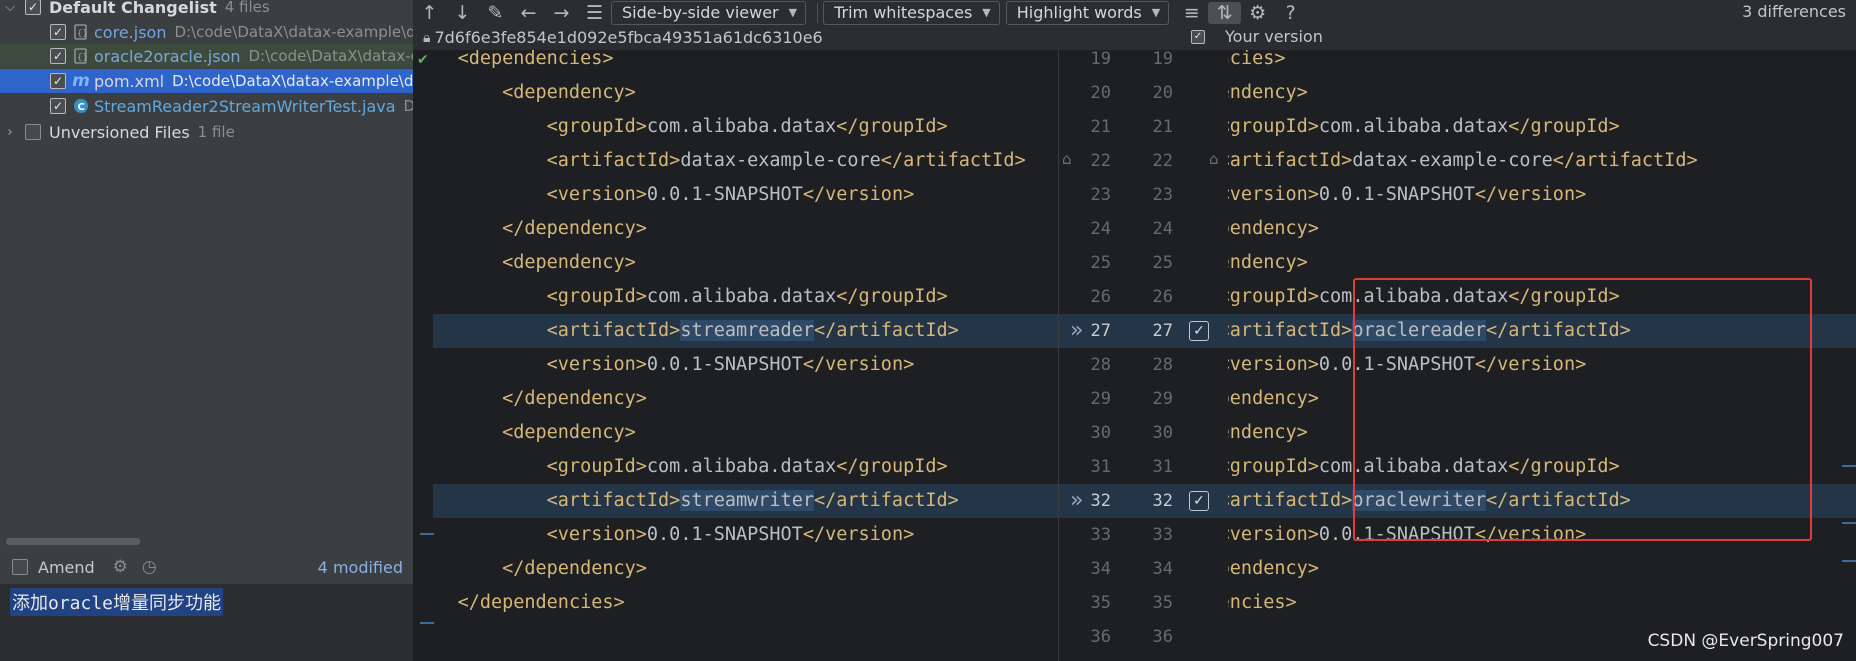  I want to click on right-line-number: 19, so click(1162, 59).